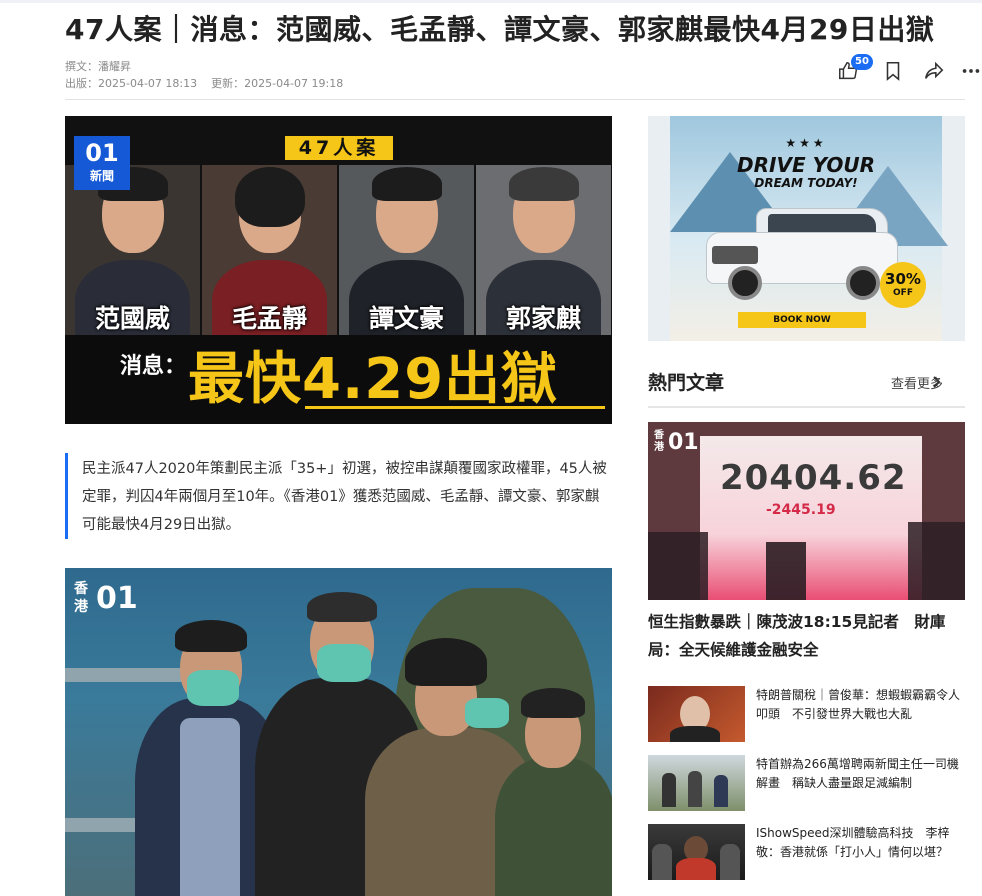 The image size is (982, 896). I want to click on bookmark-icon, so click(896, 71).